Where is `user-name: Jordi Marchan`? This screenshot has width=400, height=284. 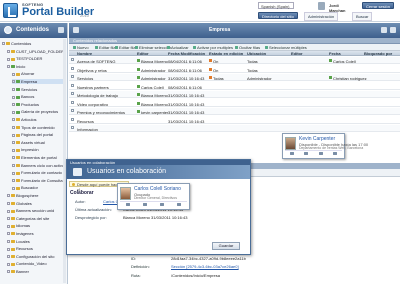
user-name: Jordi Marchan is located at coordinates (341, 7).